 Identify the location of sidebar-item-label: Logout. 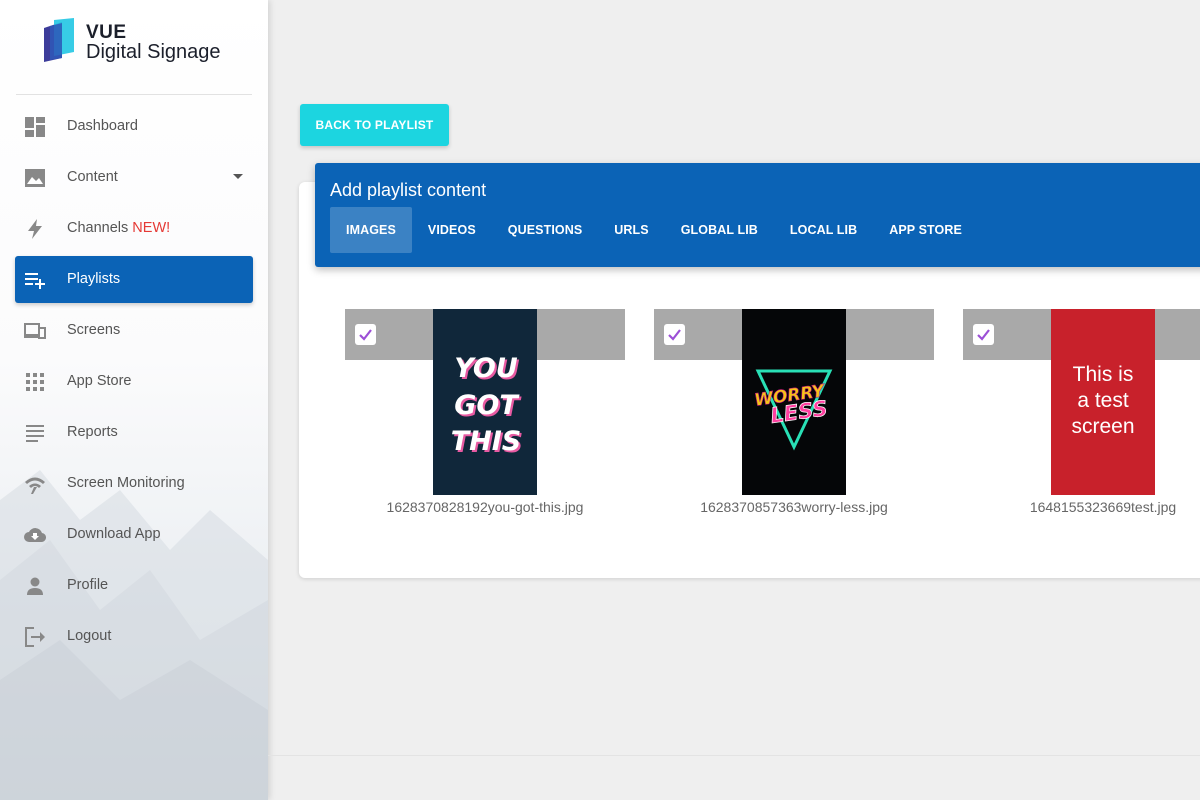
(89, 636).